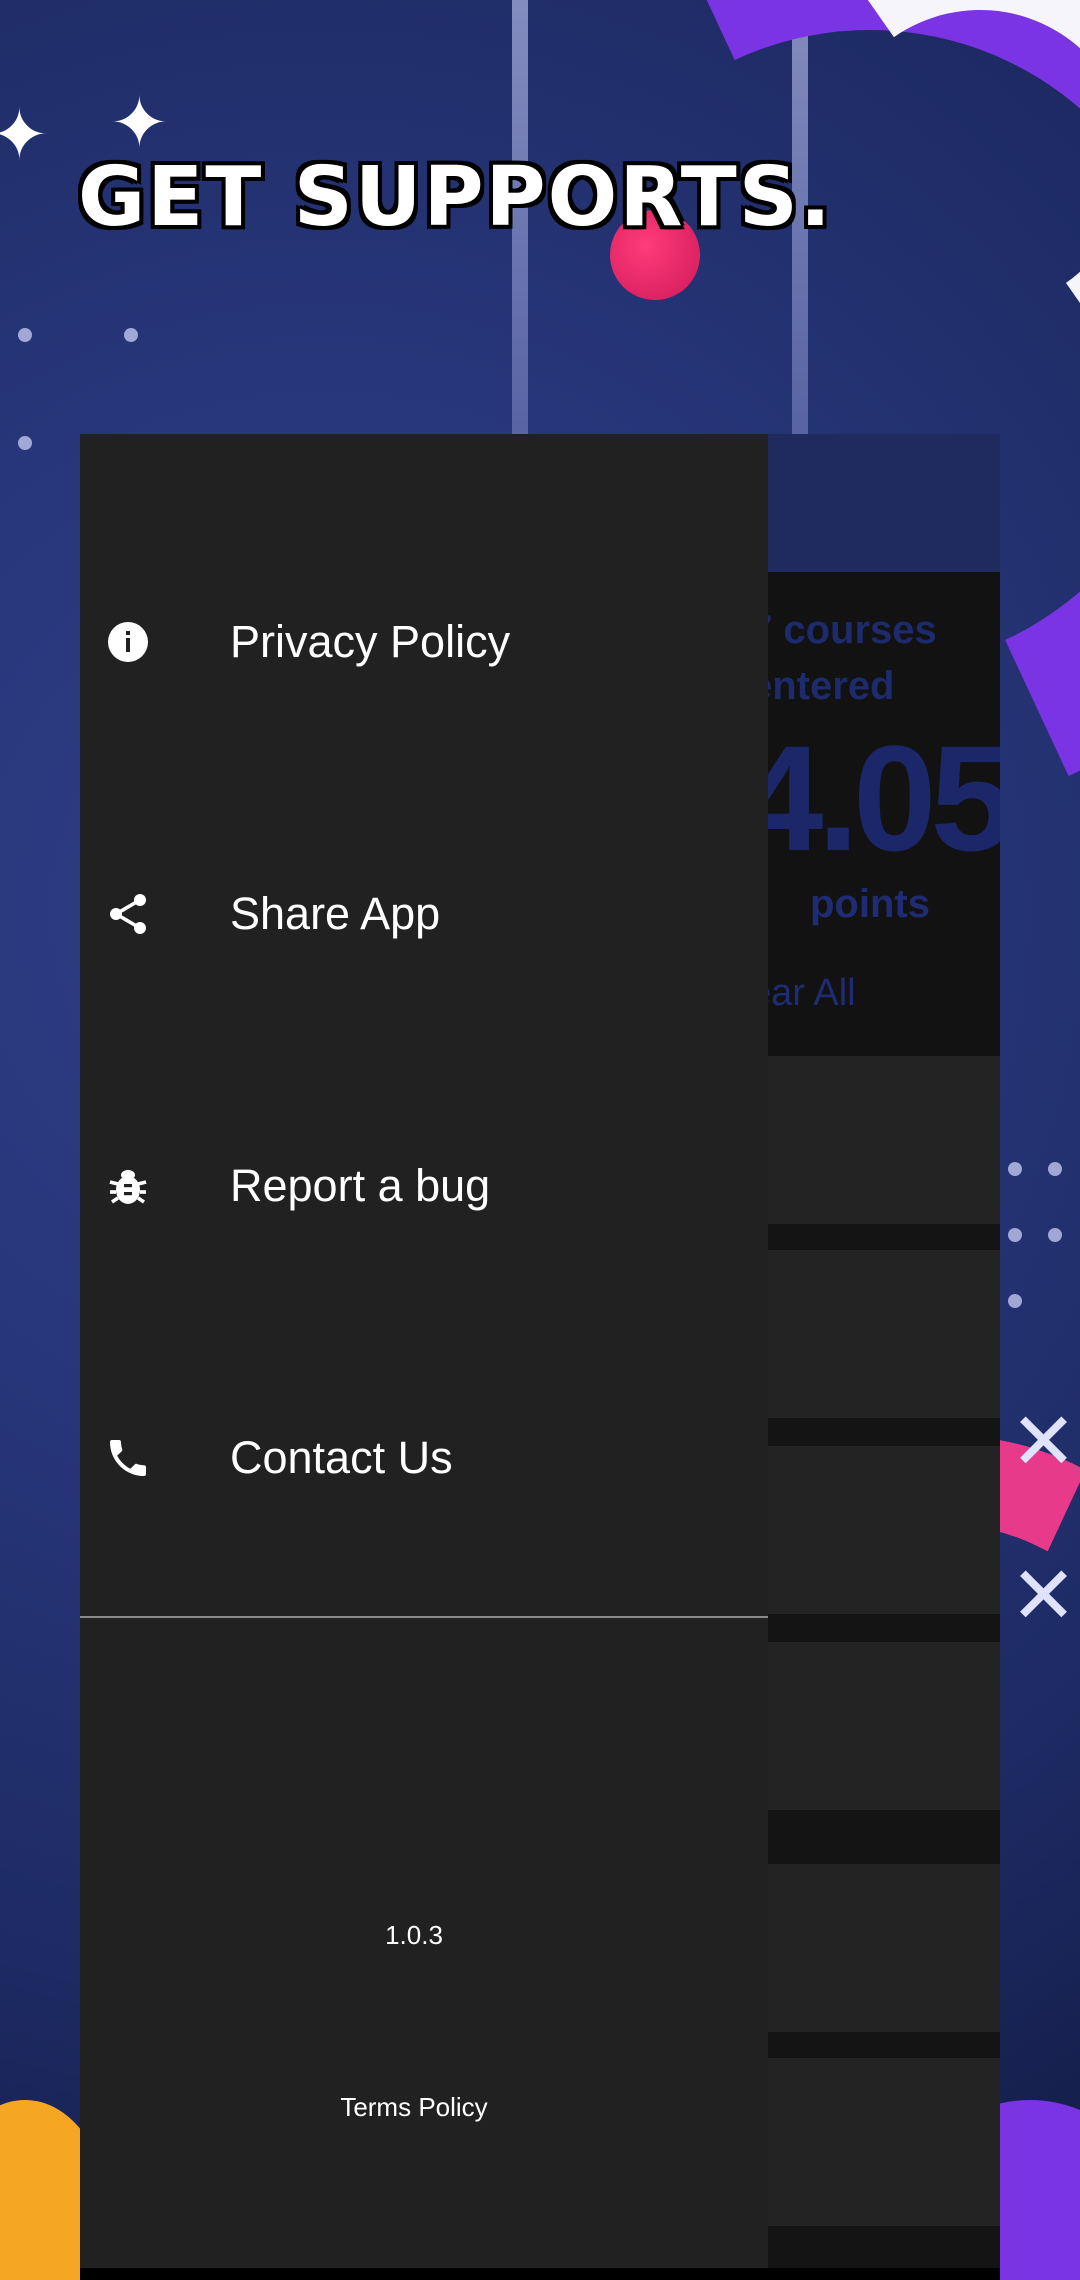 This screenshot has height=2280, width=1080. What do you see at coordinates (360, 1185) in the screenshot?
I see `drawer-item-label: Report a bug` at bounding box center [360, 1185].